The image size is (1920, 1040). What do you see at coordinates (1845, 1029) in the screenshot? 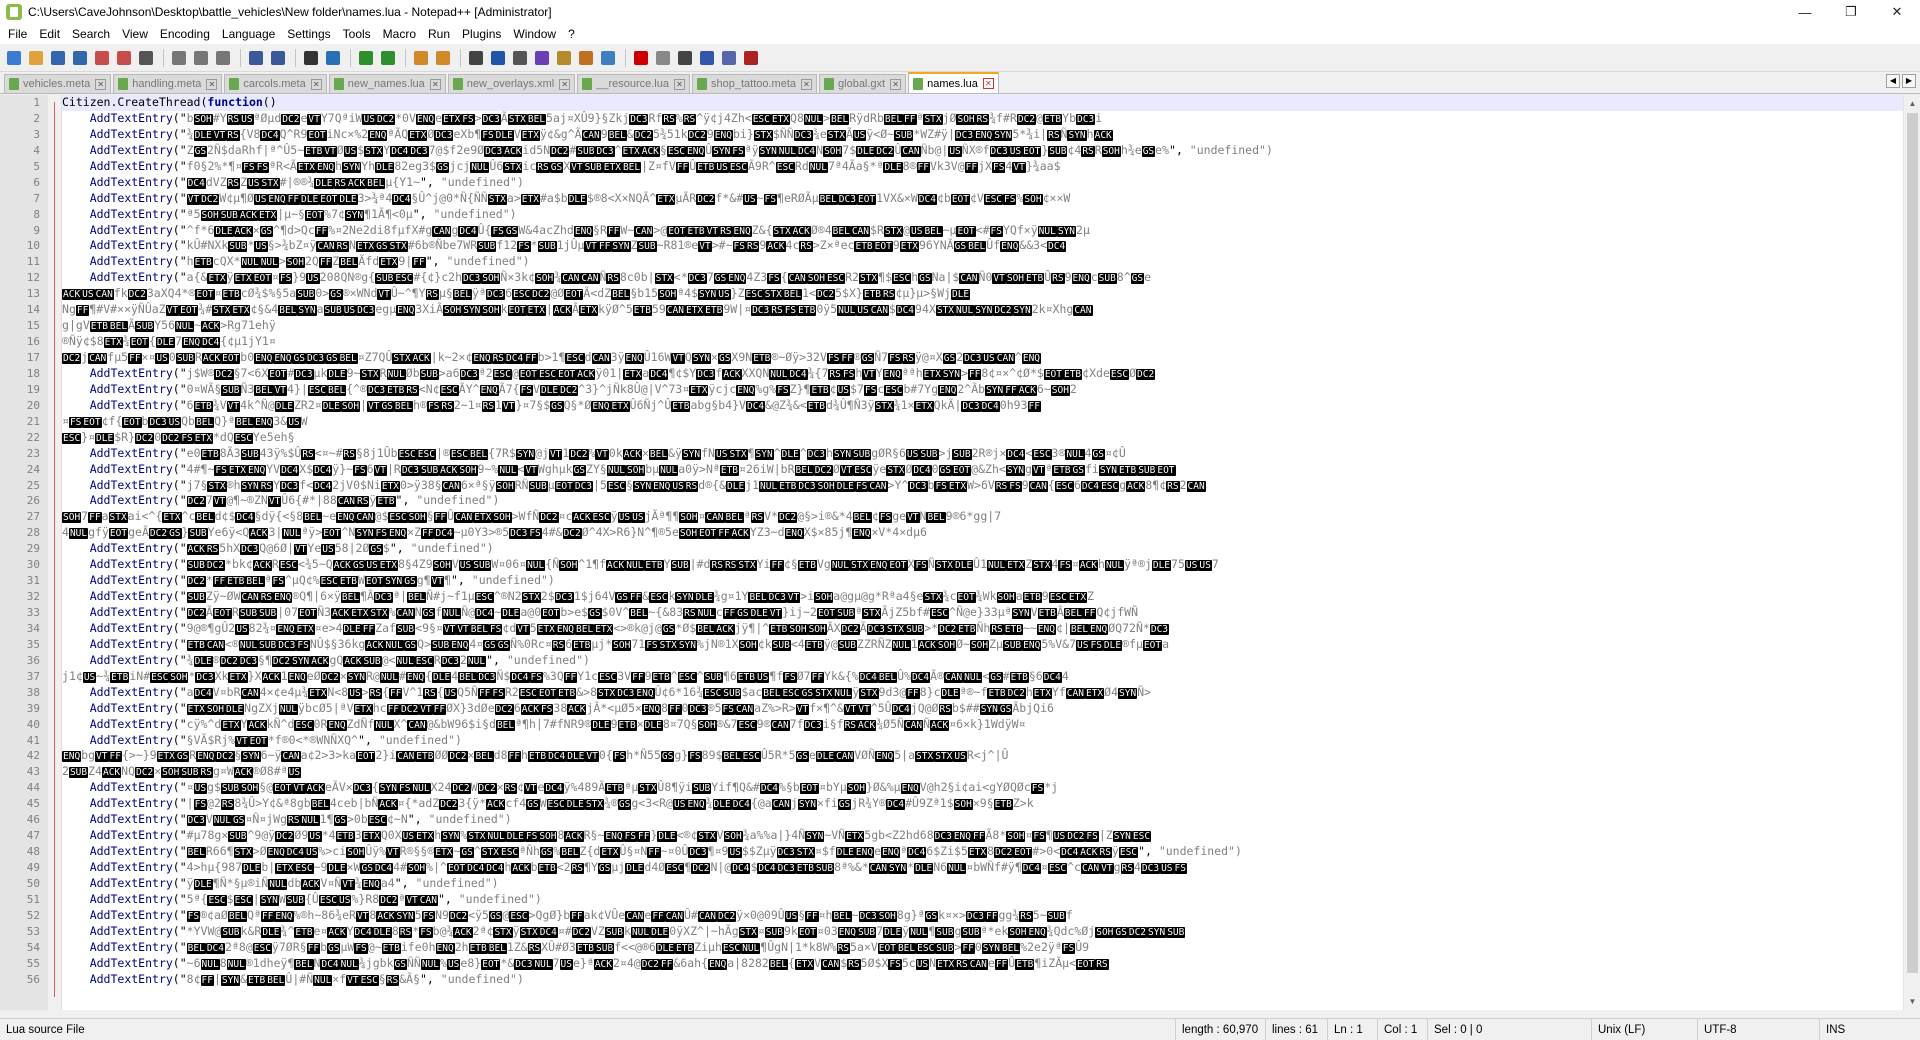
I see `status-insert-mode: INS` at bounding box center [1845, 1029].